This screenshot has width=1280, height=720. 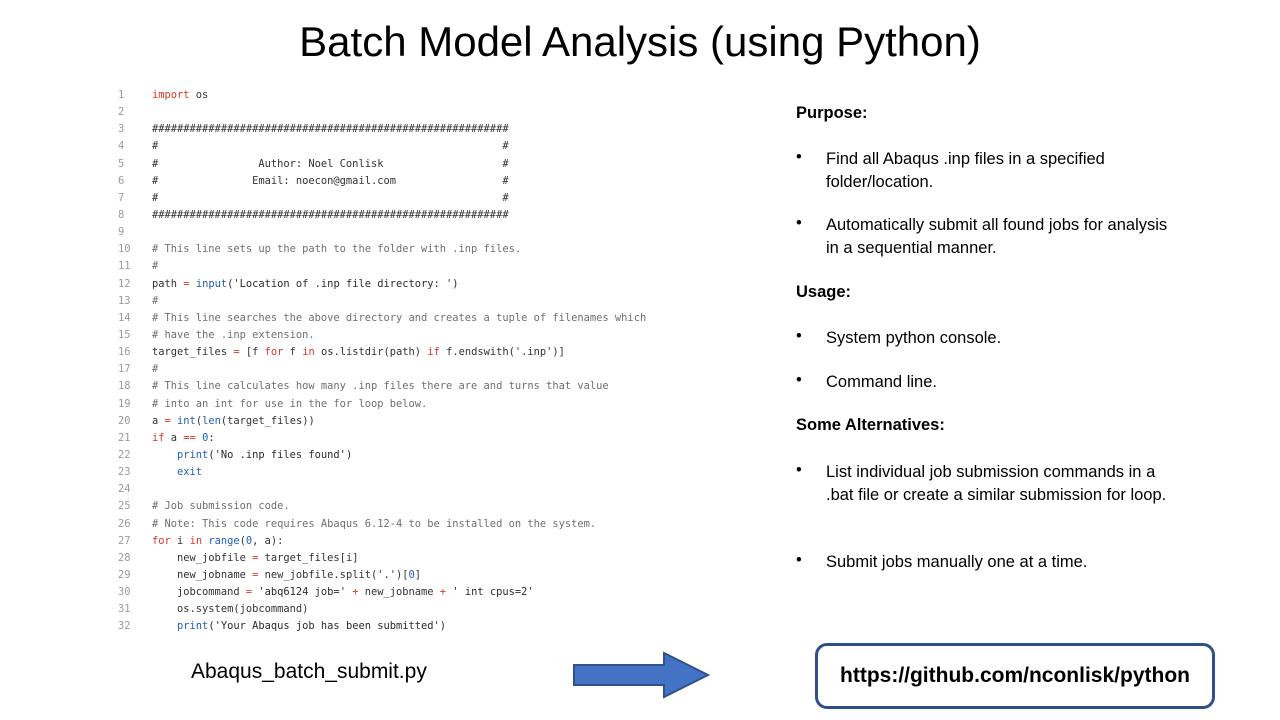 I want to click on line-number: 15, so click(x=124, y=334).